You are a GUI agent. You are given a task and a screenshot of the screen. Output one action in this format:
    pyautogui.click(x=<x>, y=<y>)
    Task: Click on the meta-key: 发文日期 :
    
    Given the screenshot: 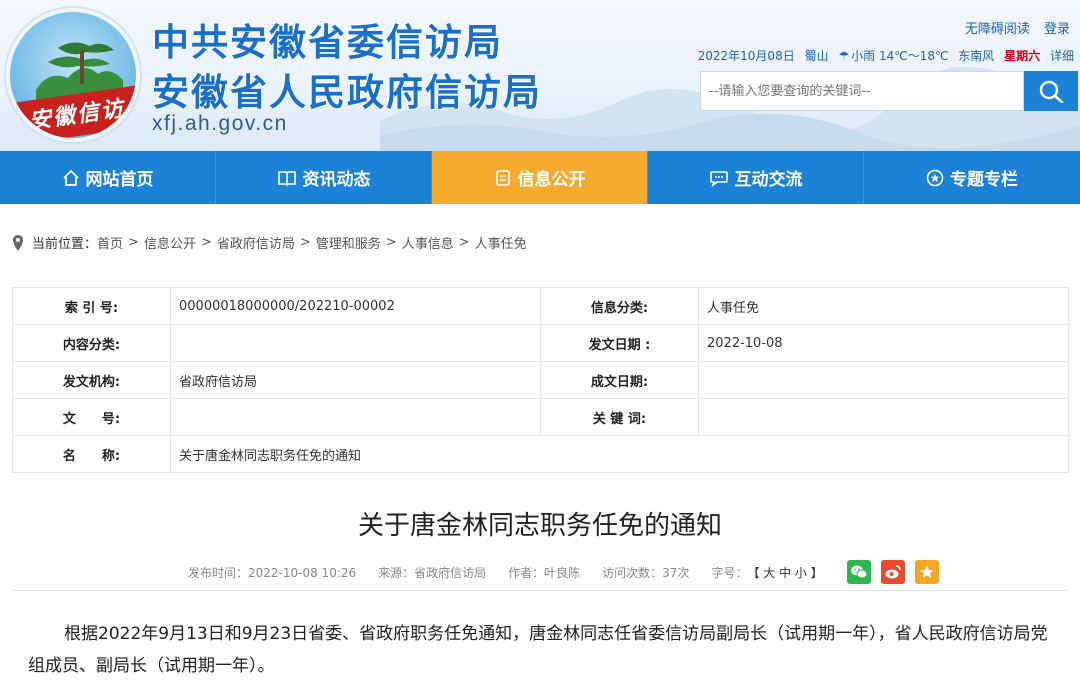 What is the action you would take?
    pyautogui.click(x=619, y=343)
    